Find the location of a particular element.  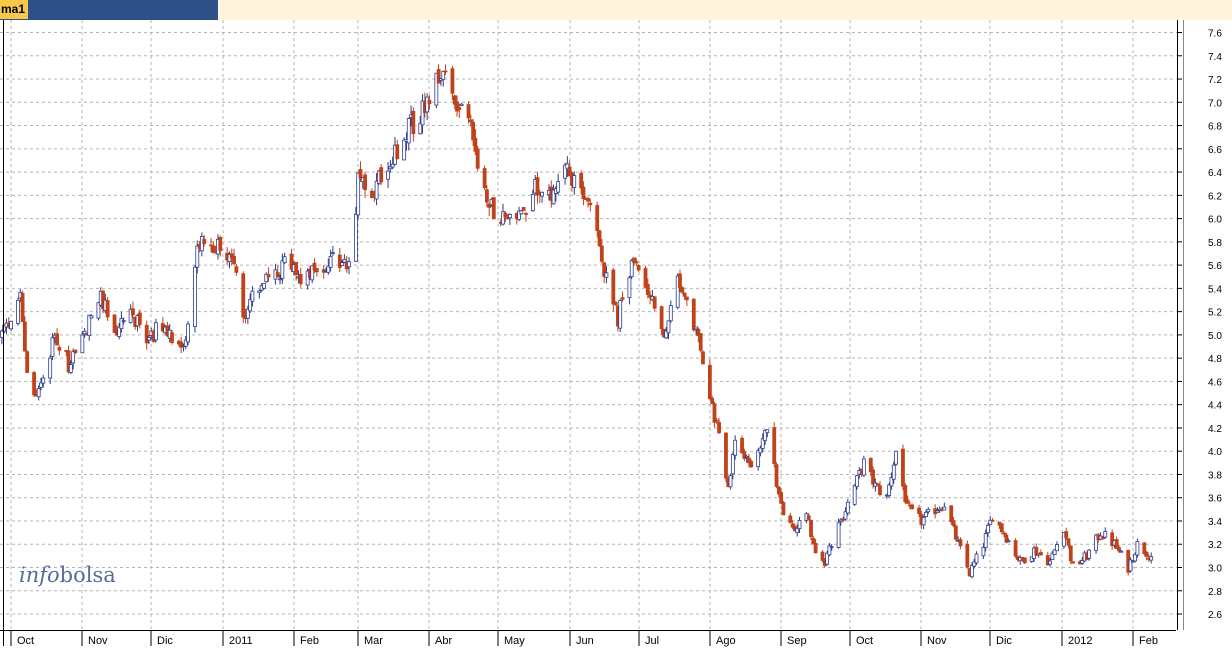

y-tick-label: 4.4 is located at coordinates (1215, 406).